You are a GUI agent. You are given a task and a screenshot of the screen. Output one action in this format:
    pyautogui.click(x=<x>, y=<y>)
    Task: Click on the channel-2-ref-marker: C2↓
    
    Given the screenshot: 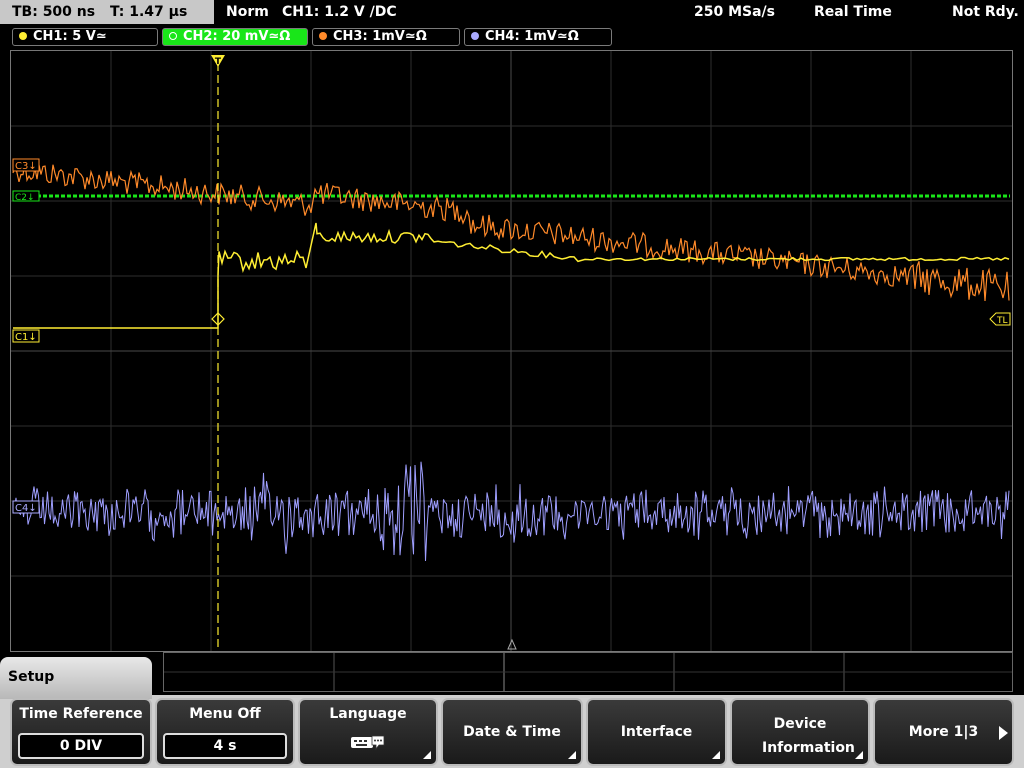 What is the action you would take?
    pyautogui.click(x=26, y=196)
    